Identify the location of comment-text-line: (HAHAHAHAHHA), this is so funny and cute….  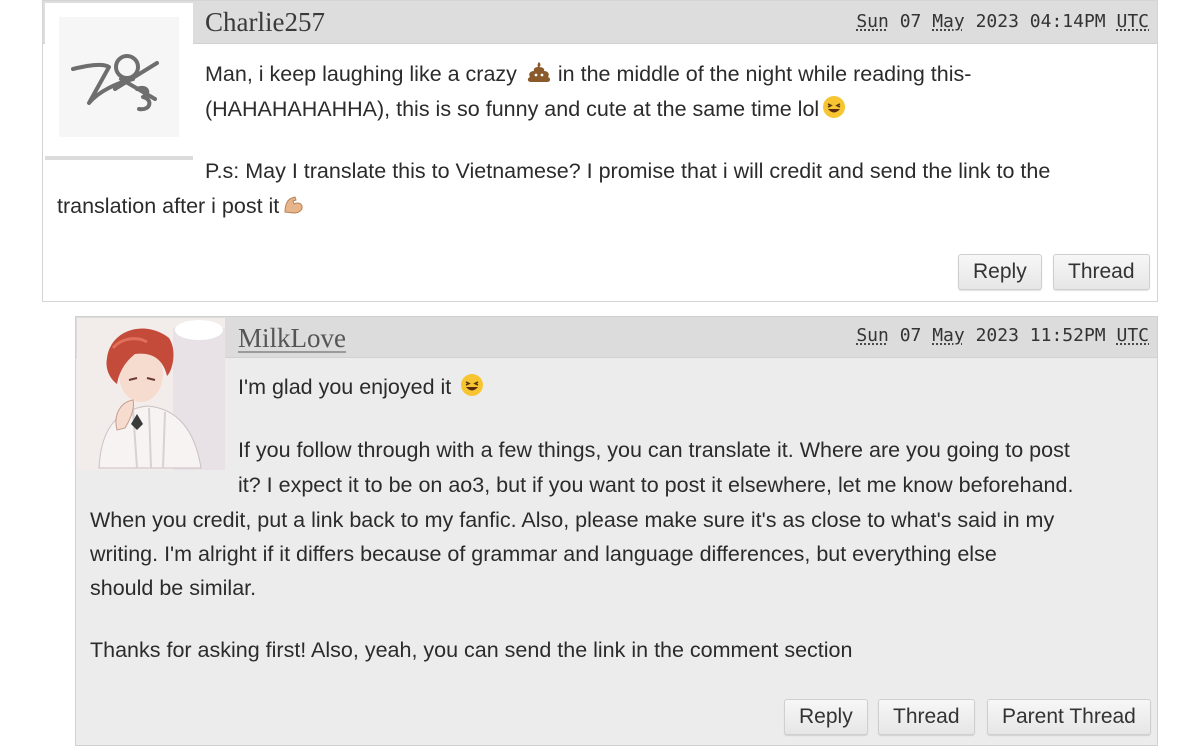
(525, 111).